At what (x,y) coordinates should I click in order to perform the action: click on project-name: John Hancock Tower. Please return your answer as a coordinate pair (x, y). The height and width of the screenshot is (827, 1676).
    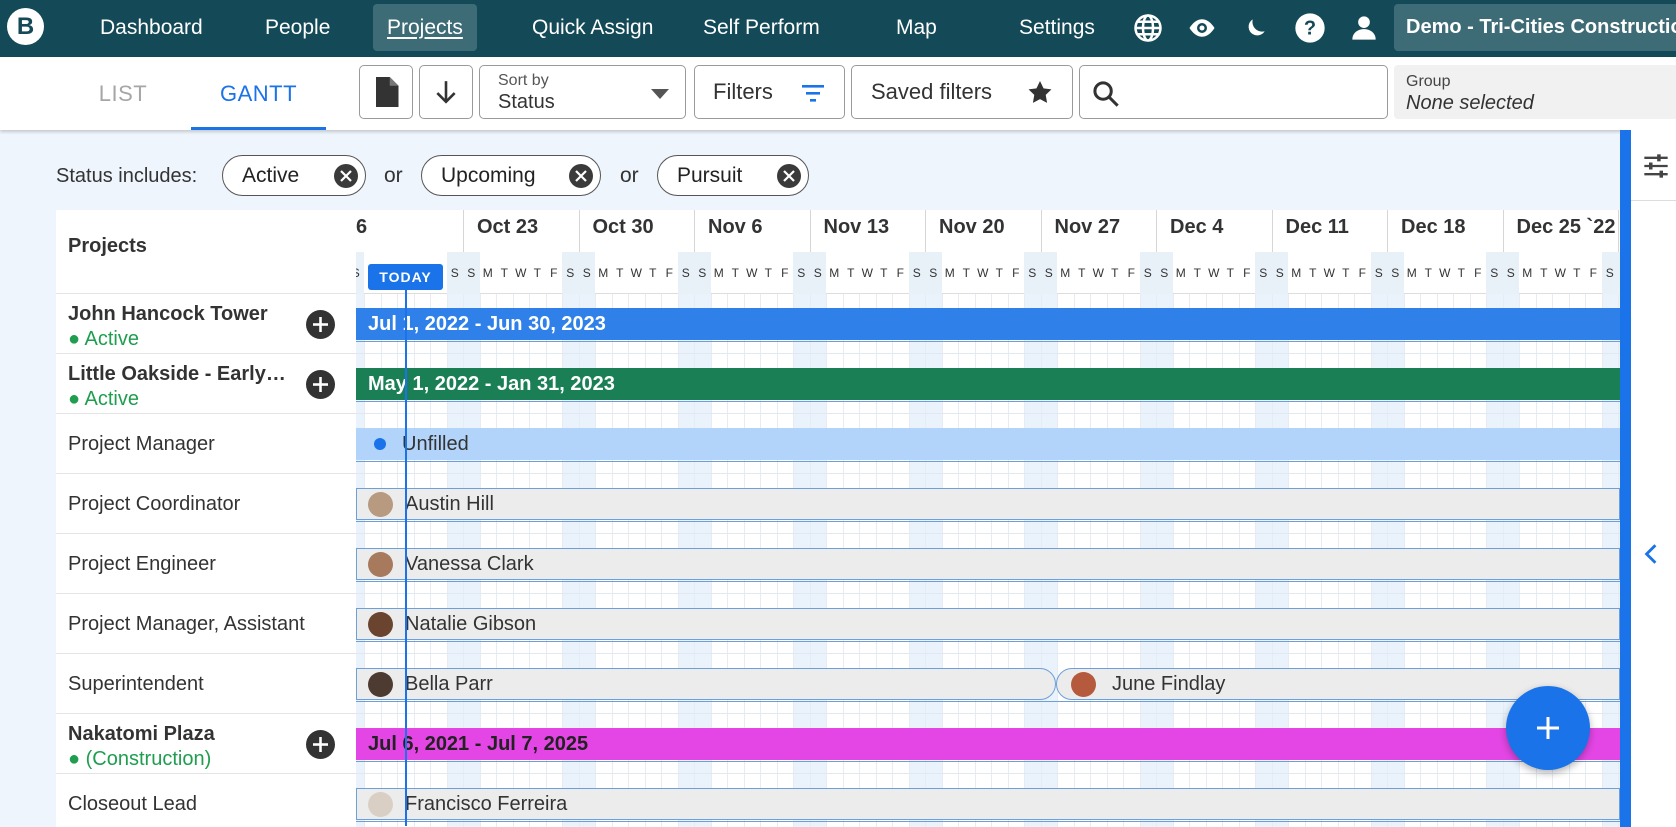
    Looking at the image, I should click on (168, 314).